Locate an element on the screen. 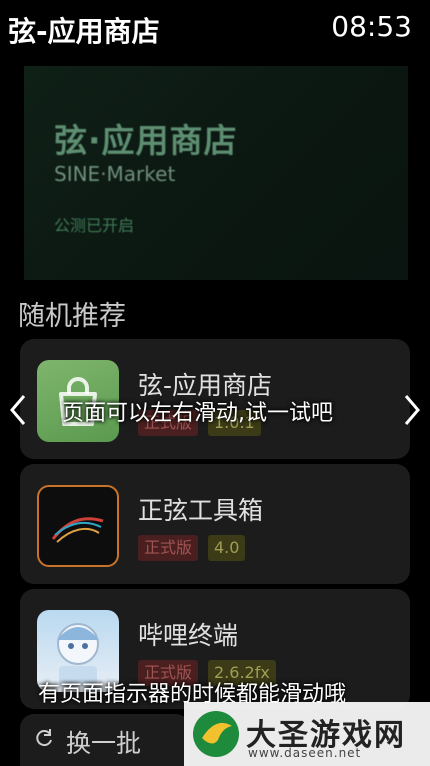  site-logo-icon is located at coordinates (216, 734).